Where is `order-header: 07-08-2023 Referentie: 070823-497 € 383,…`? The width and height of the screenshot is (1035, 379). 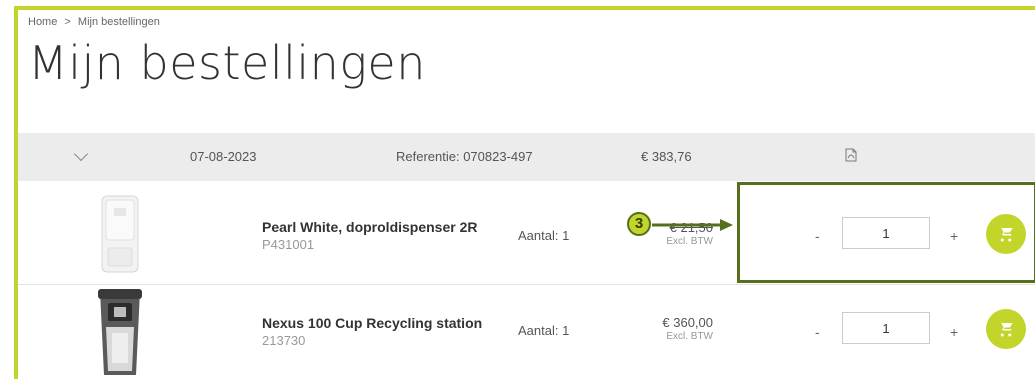
order-header: 07-08-2023 Referentie: 070823-497 € 383,… is located at coordinates (526, 157).